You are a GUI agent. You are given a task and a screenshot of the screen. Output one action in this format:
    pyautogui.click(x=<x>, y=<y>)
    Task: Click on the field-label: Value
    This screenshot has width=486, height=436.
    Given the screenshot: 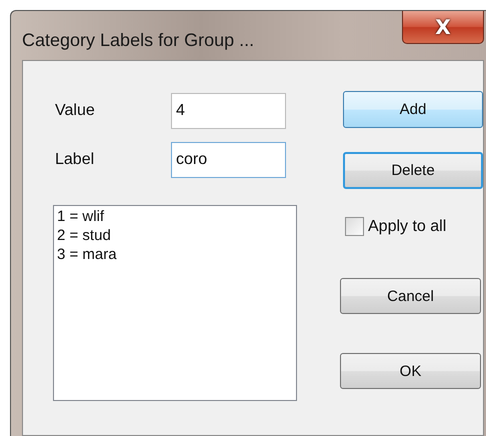 What is the action you would take?
    pyautogui.click(x=75, y=111)
    